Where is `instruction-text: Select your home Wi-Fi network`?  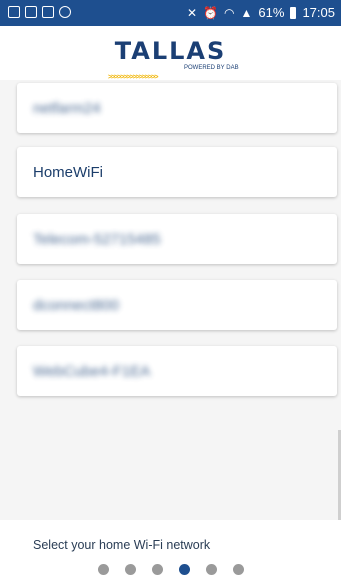 instruction-text: Select your home Wi-Fi network is located at coordinates (122, 545).